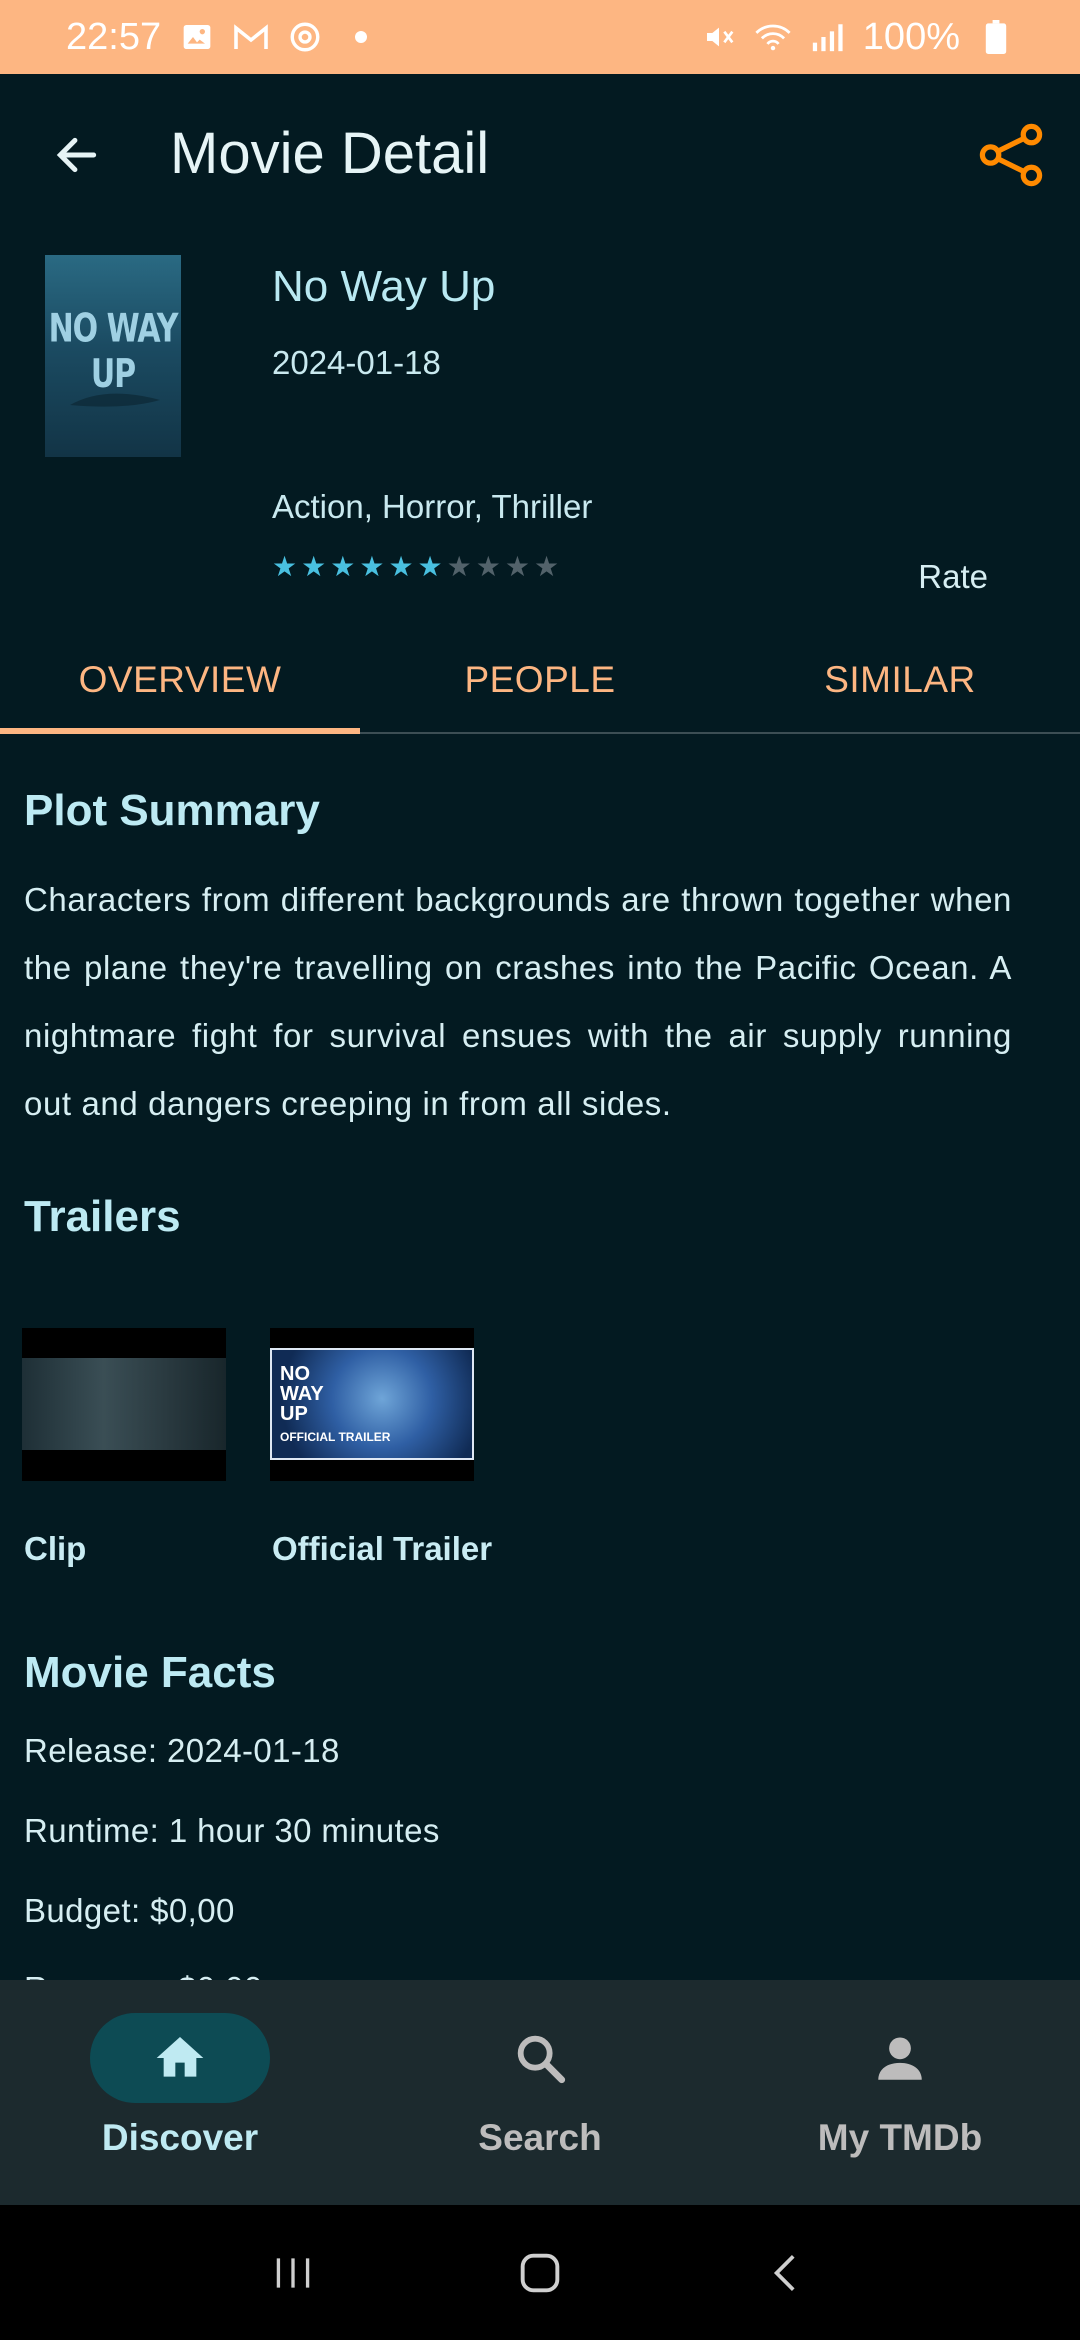 Image resolution: width=1080 pixels, height=2340 pixels. I want to click on release-date: 2024-01-18, so click(356, 362).